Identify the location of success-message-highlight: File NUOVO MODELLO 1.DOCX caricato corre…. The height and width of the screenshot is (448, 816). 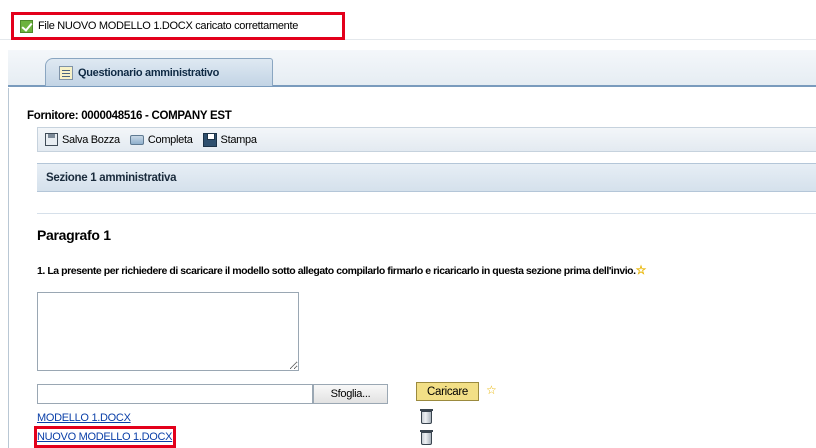
(178, 26).